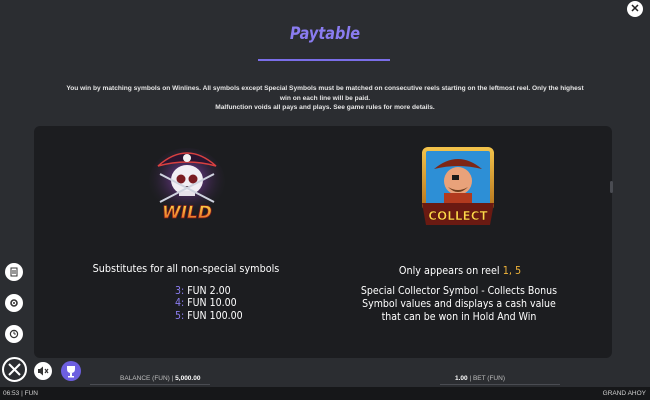  I want to click on wild-pay-row: 4: FUN 10.00, so click(209, 303).